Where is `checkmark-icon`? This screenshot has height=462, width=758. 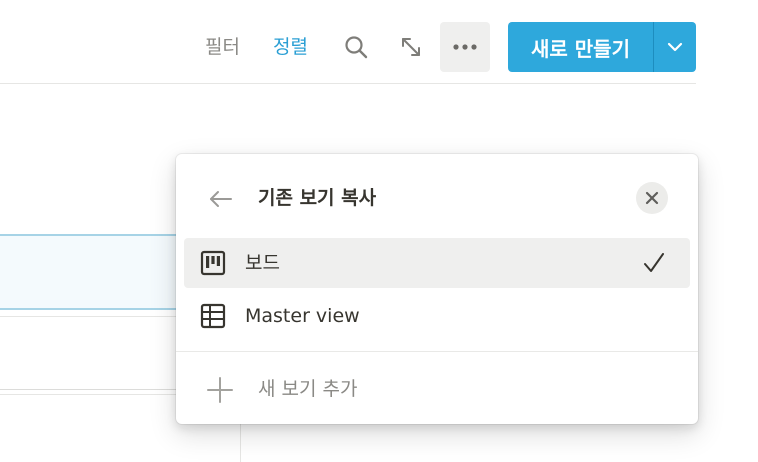
checkmark-icon is located at coordinates (654, 262).